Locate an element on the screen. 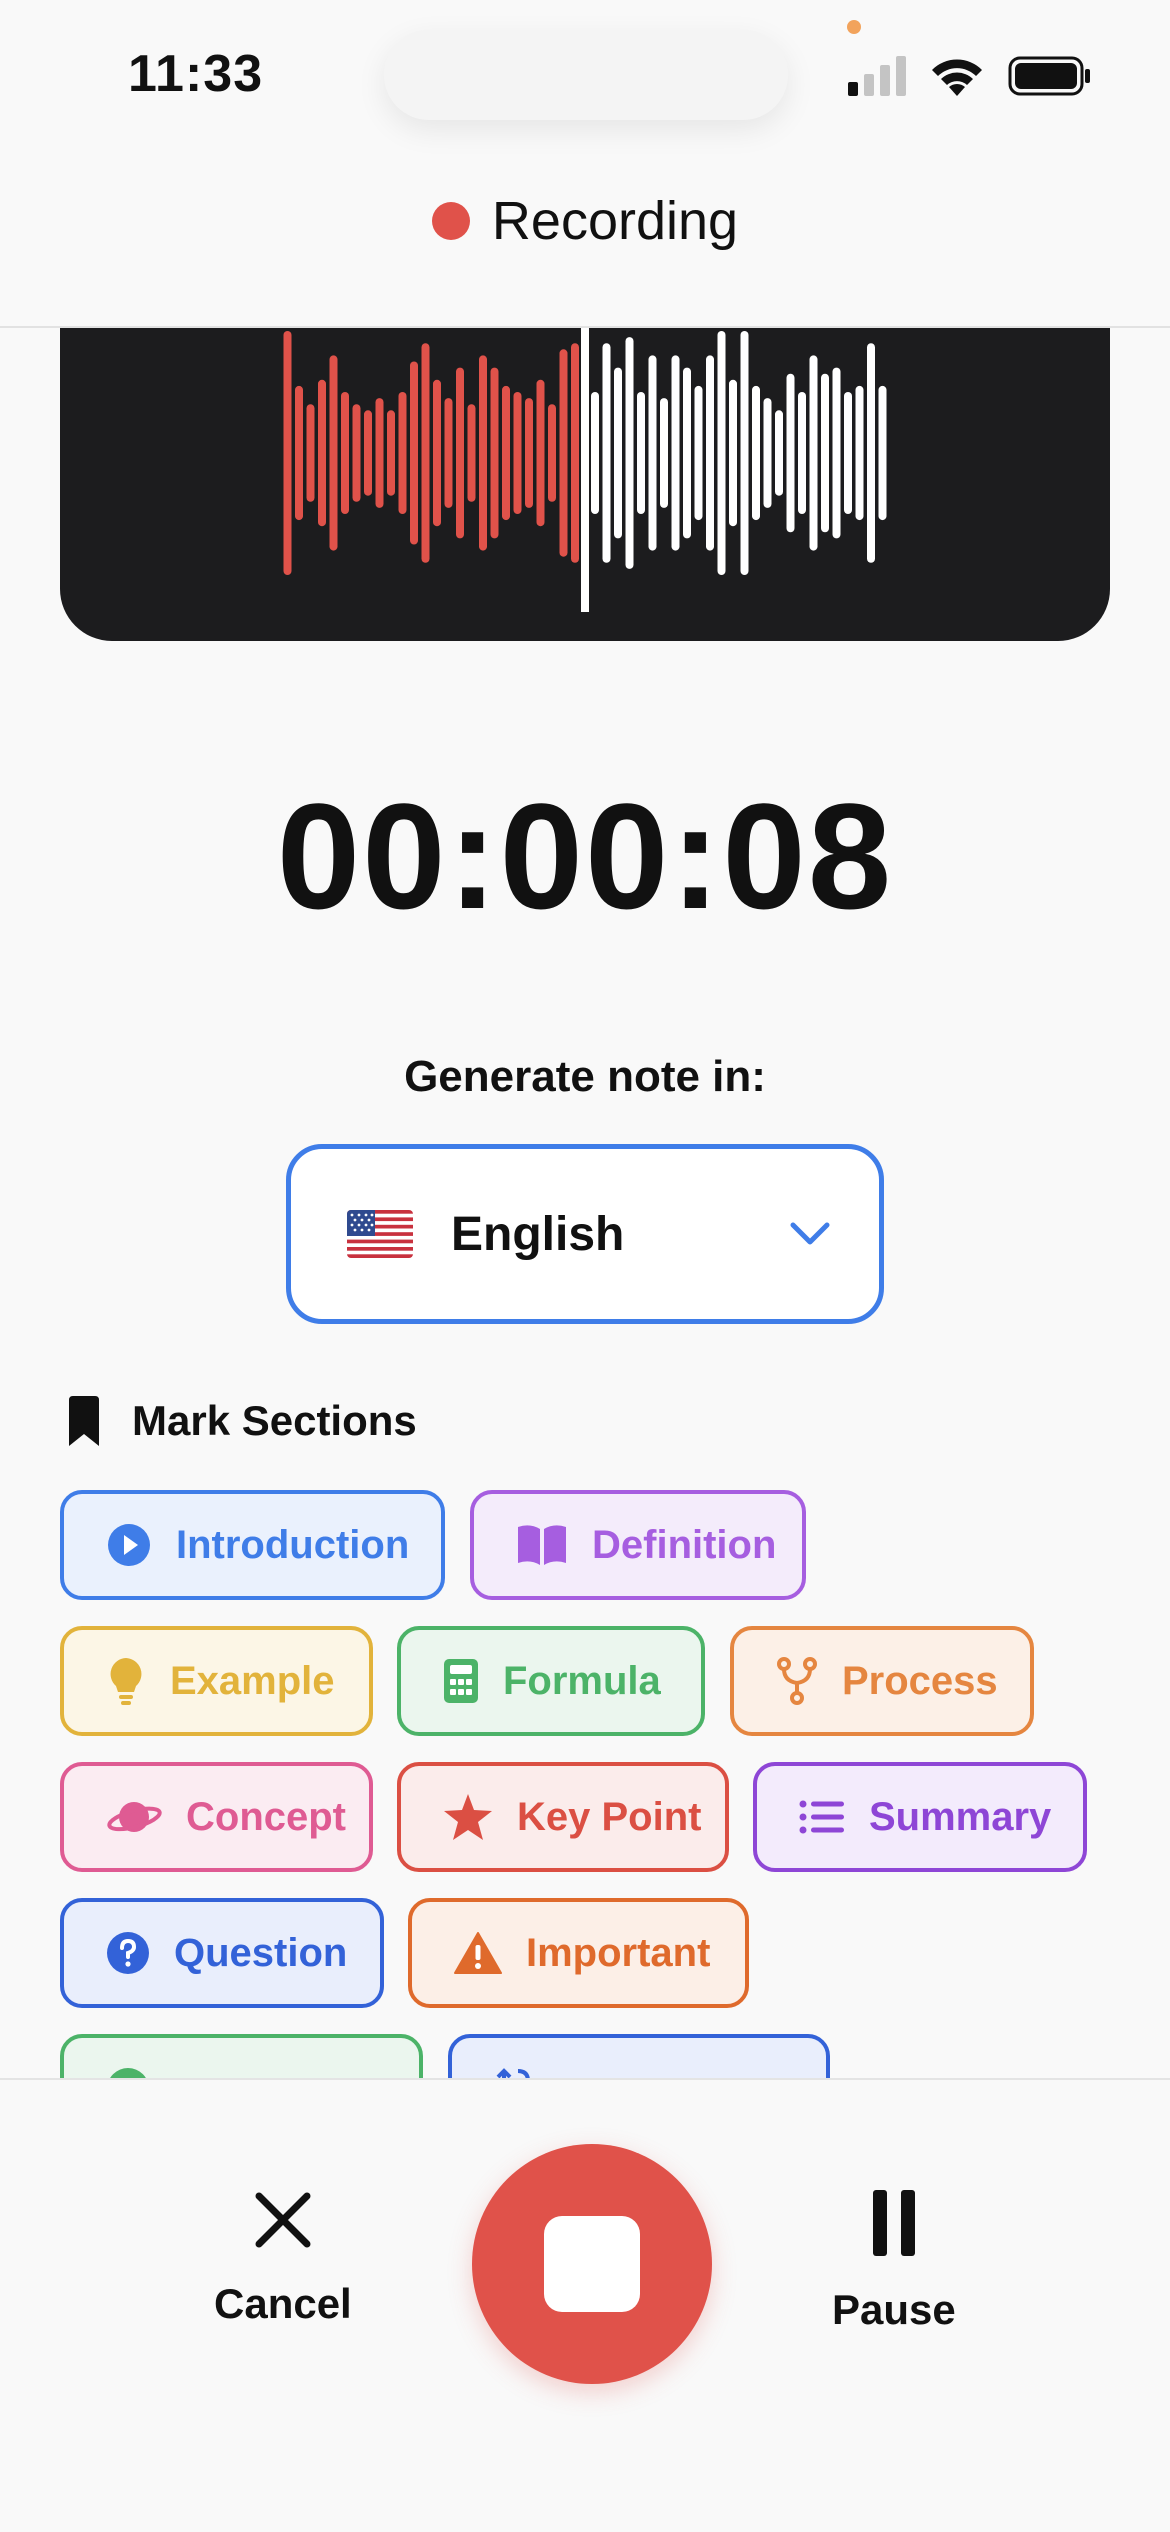  chip-label: Formula is located at coordinates (582, 1680).